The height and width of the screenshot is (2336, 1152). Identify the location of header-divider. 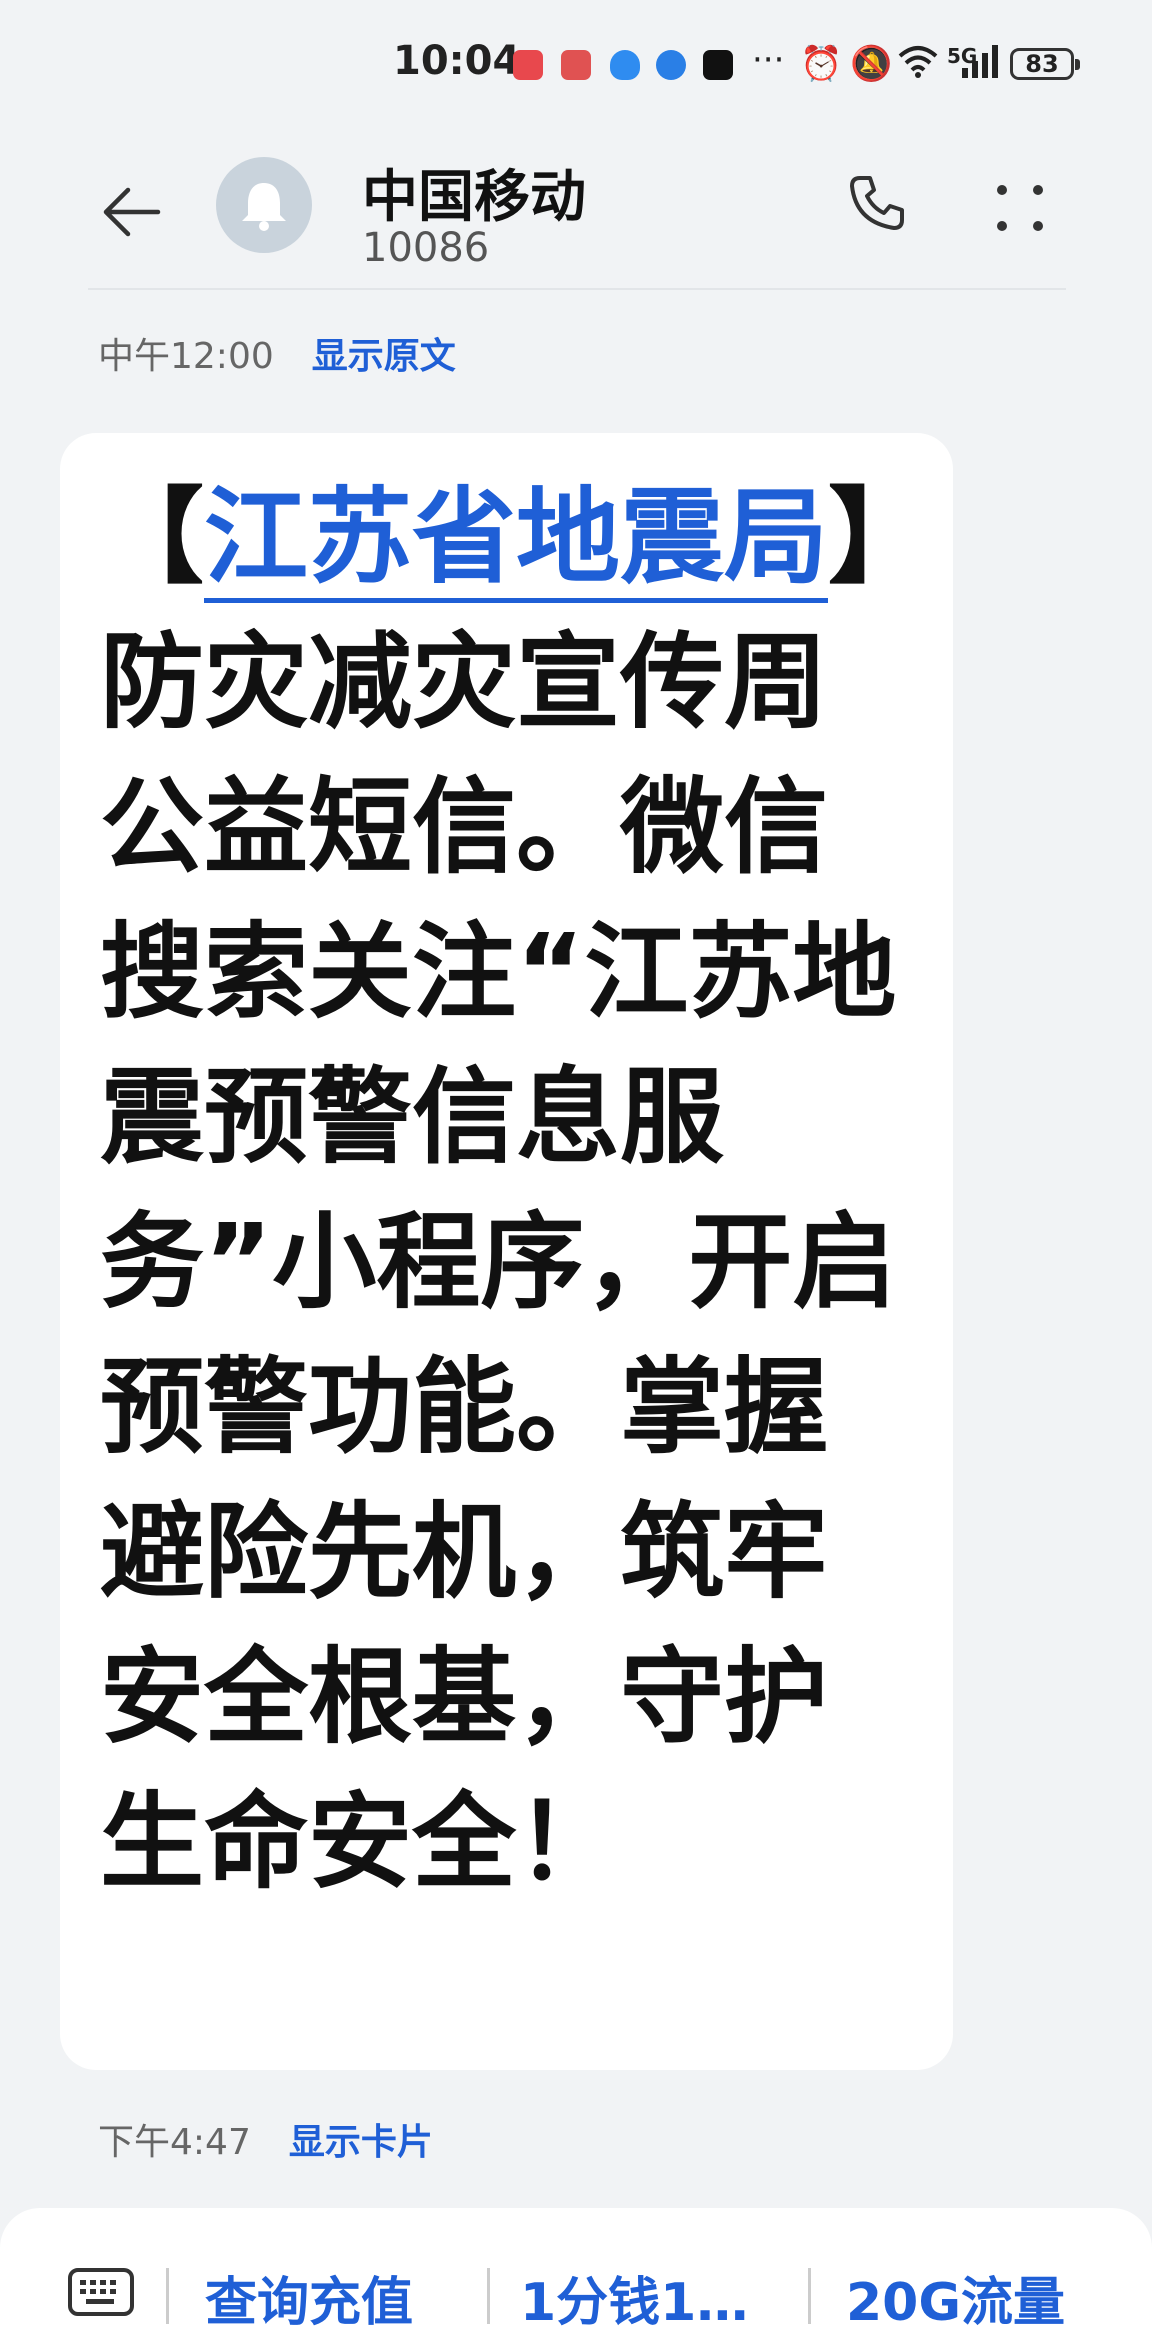
(577, 289).